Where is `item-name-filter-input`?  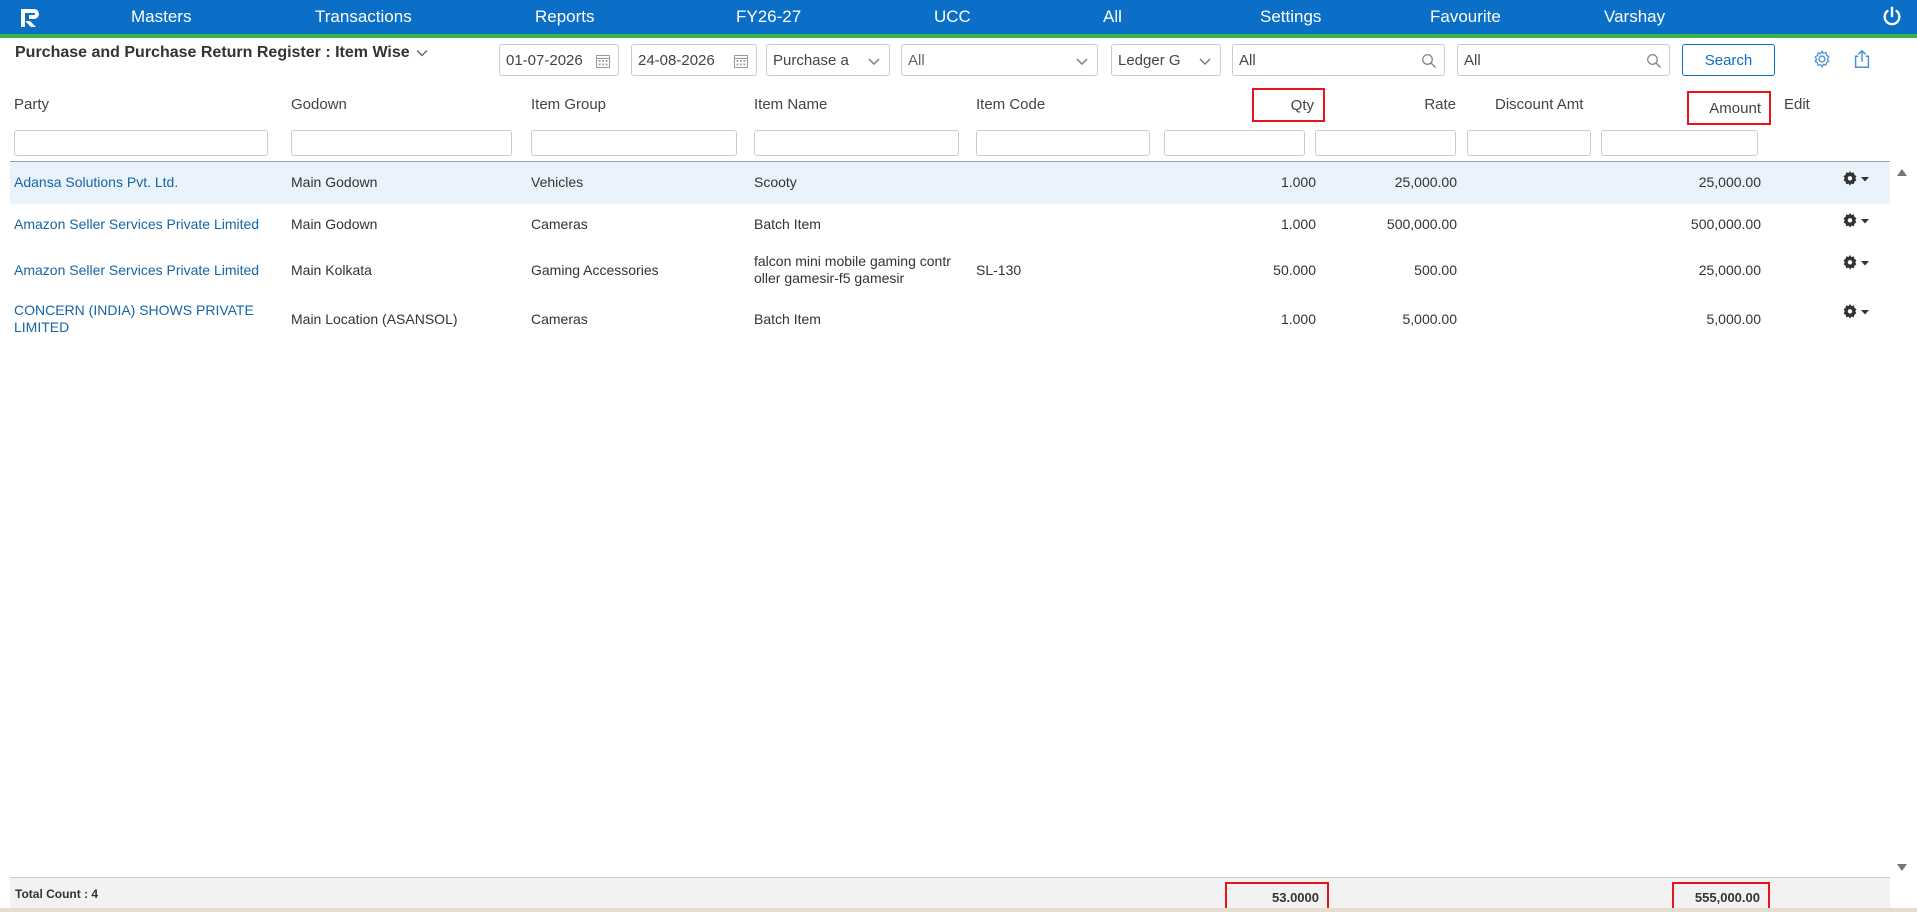
item-name-filter-input is located at coordinates (856, 143).